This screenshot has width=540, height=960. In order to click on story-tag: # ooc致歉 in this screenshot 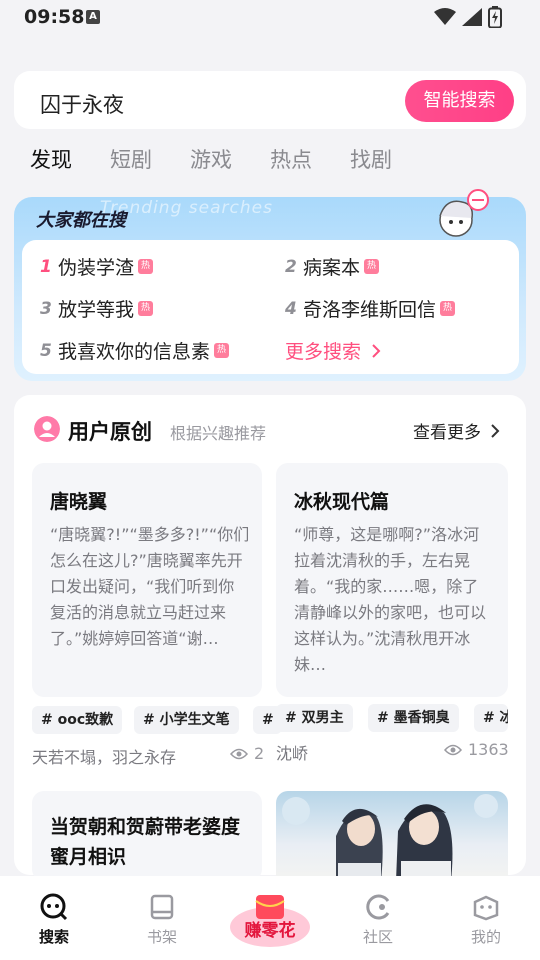, I will do `click(77, 720)`.